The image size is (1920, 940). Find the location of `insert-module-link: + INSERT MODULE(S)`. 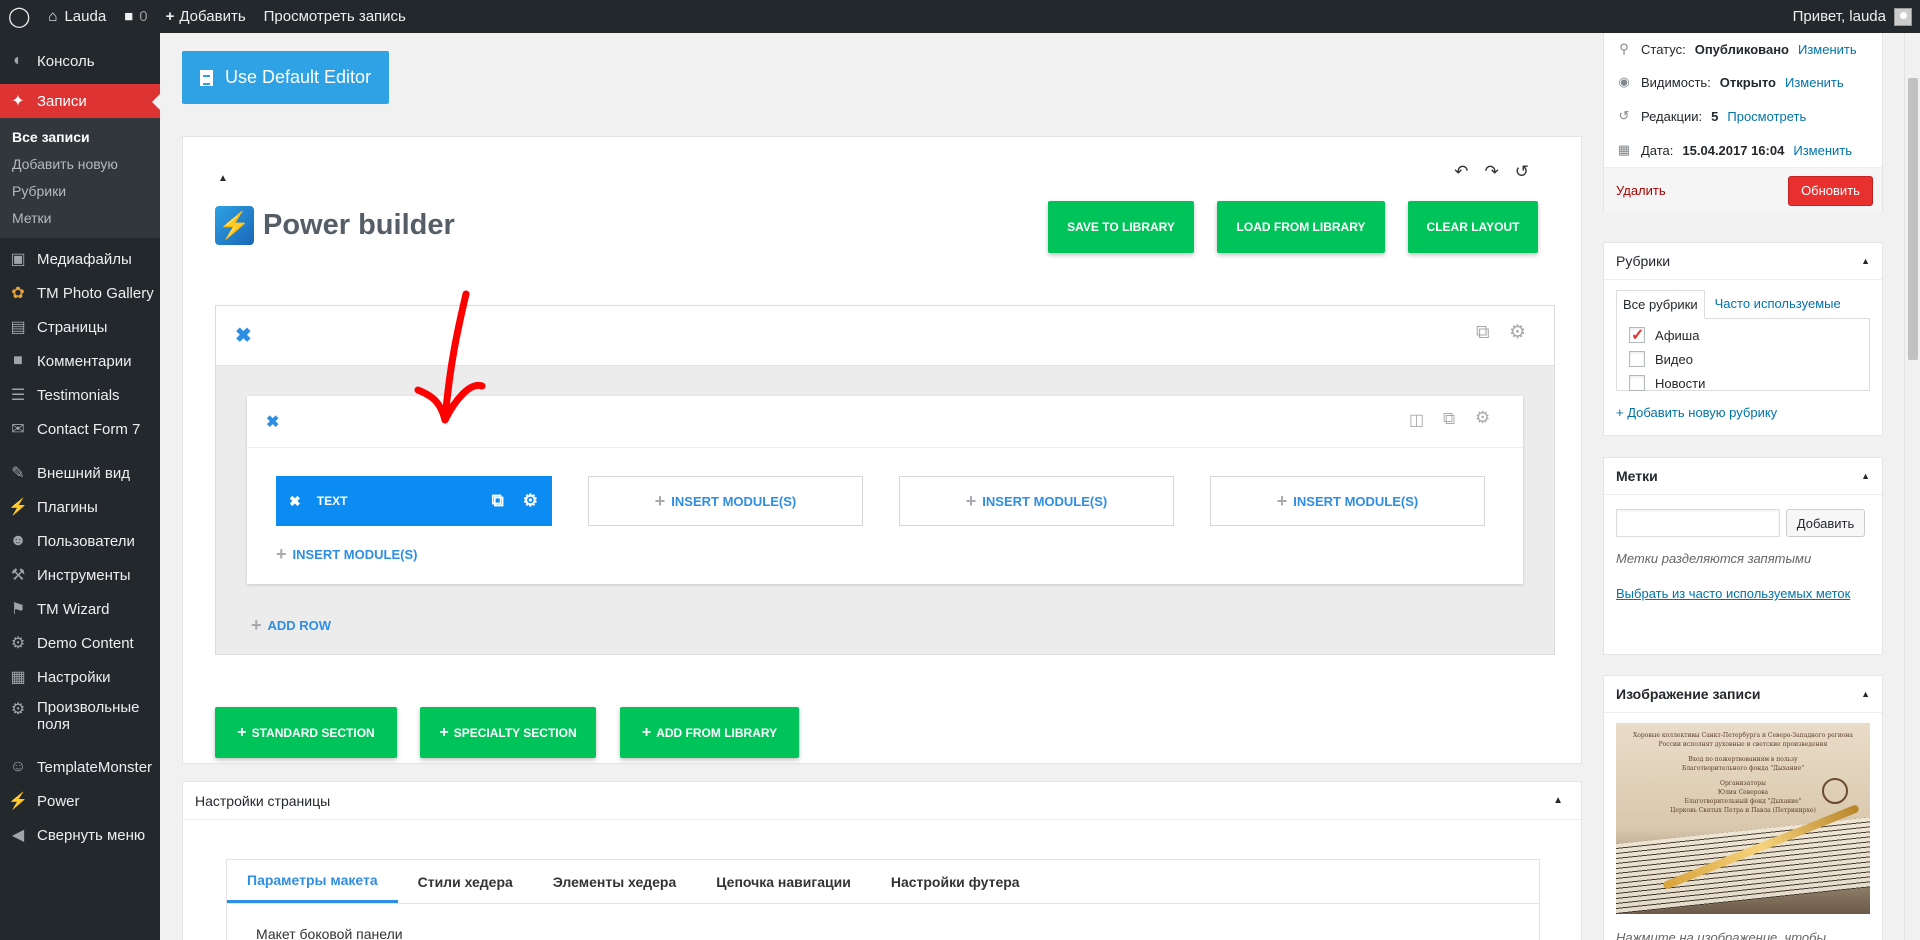

insert-module-link: + INSERT MODULE(S) is located at coordinates (346, 554).